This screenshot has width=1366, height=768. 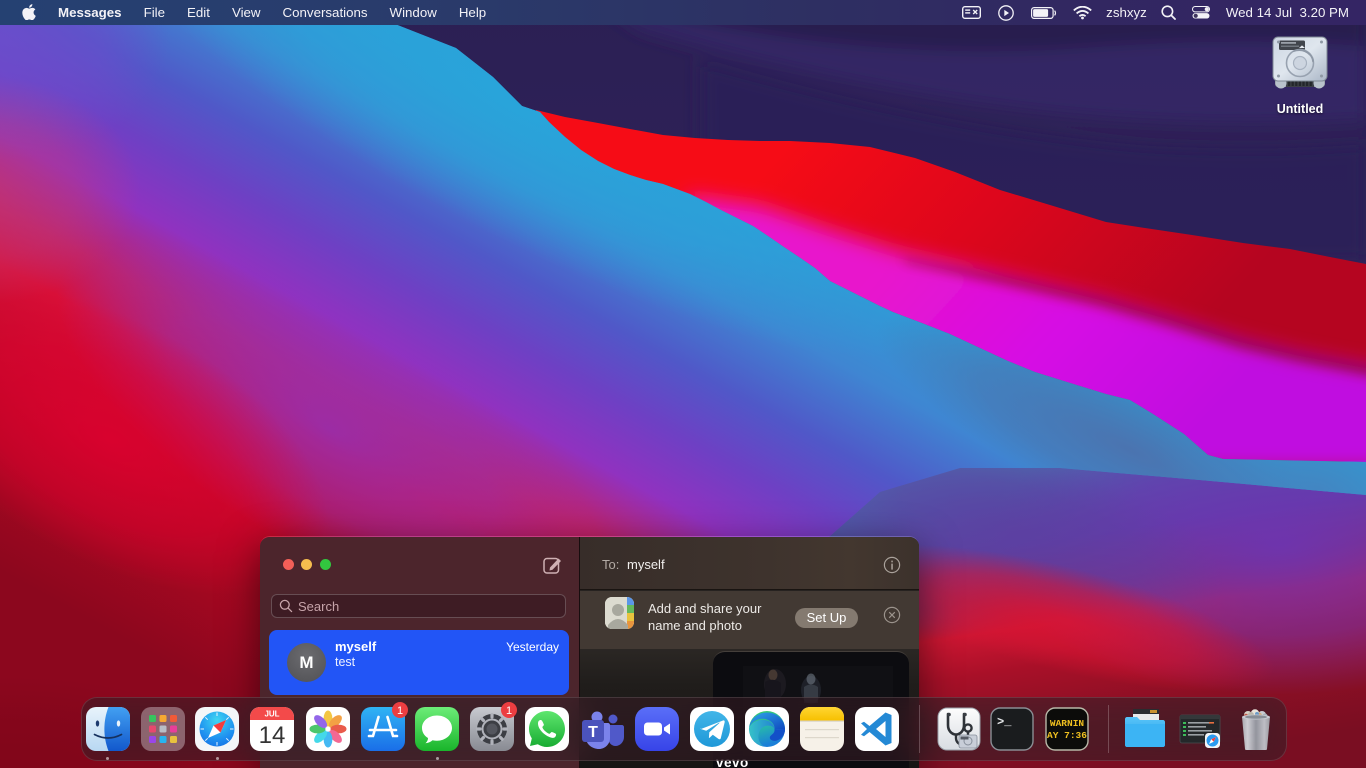 I want to click on svg-text: 14, so click(x=272, y=735).